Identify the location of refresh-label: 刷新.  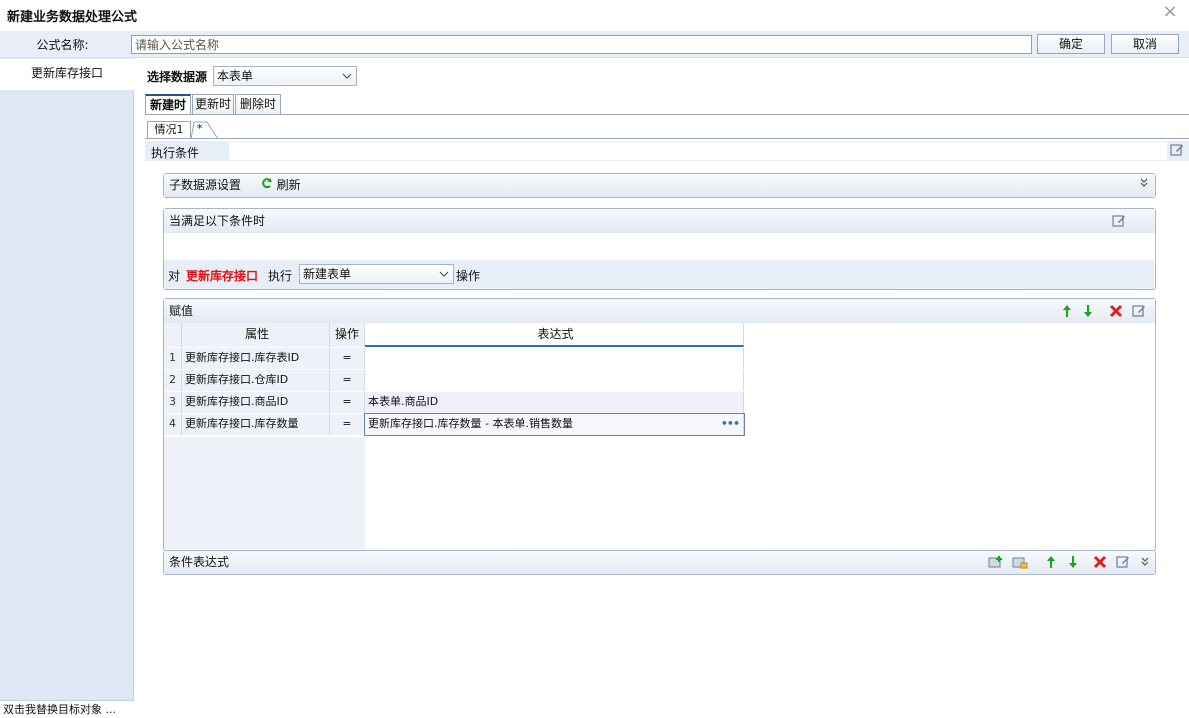
(288, 185).